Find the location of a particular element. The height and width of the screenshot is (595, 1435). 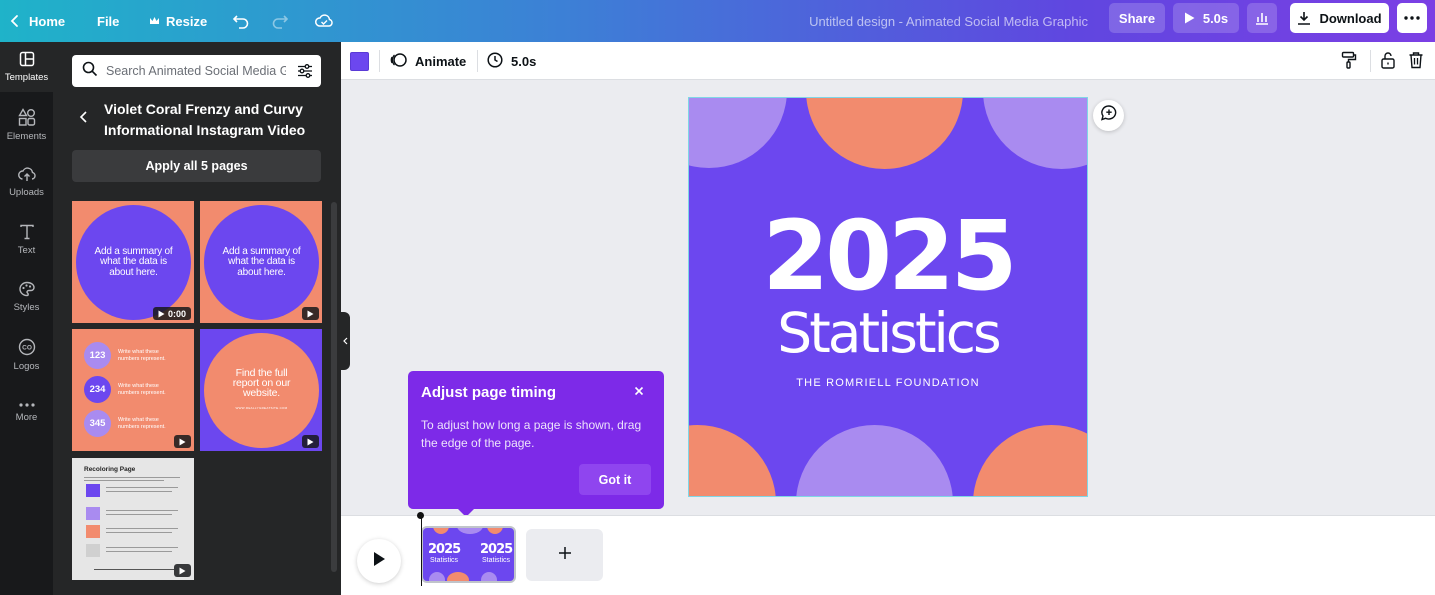

crown-icon is located at coordinates (154, 21).